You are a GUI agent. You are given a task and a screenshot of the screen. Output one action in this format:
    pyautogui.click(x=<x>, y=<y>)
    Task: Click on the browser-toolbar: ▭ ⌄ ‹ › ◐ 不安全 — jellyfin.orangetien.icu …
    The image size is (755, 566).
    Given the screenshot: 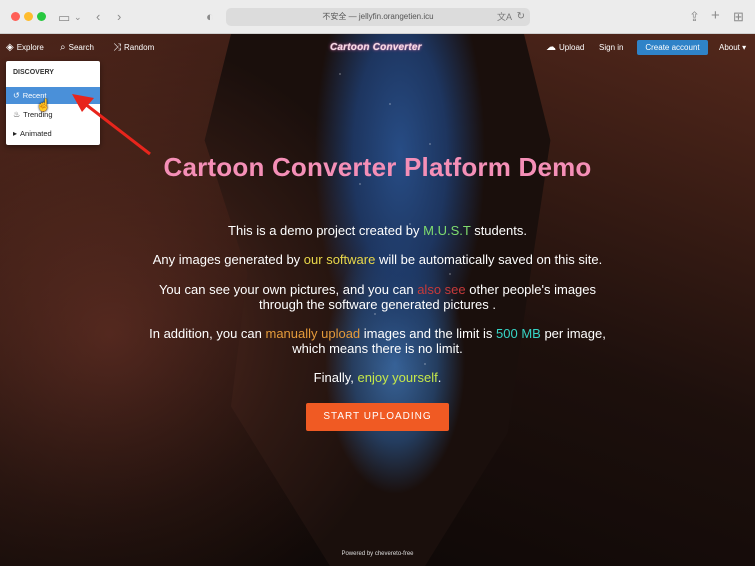 What is the action you would take?
    pyautogui.click(x=377, y=17)
    